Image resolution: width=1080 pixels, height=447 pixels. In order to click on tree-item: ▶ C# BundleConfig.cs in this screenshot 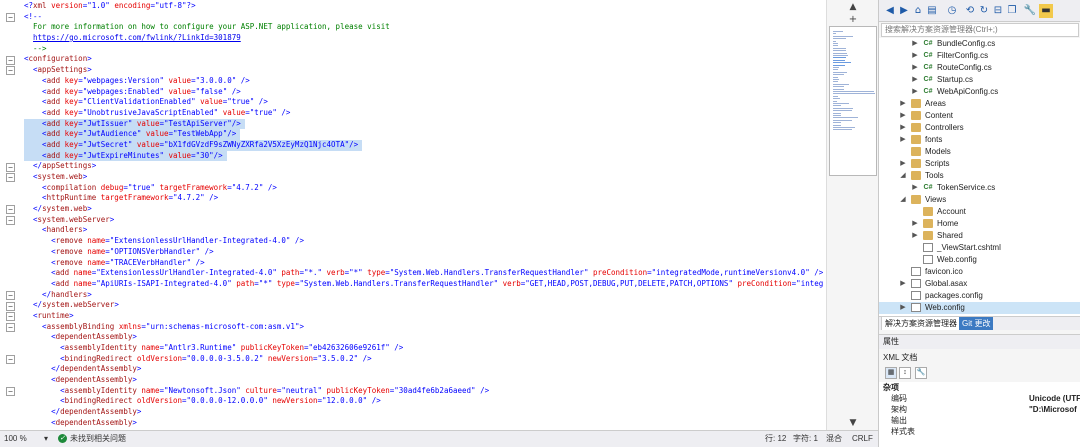, I will do `click(979, 44)`.